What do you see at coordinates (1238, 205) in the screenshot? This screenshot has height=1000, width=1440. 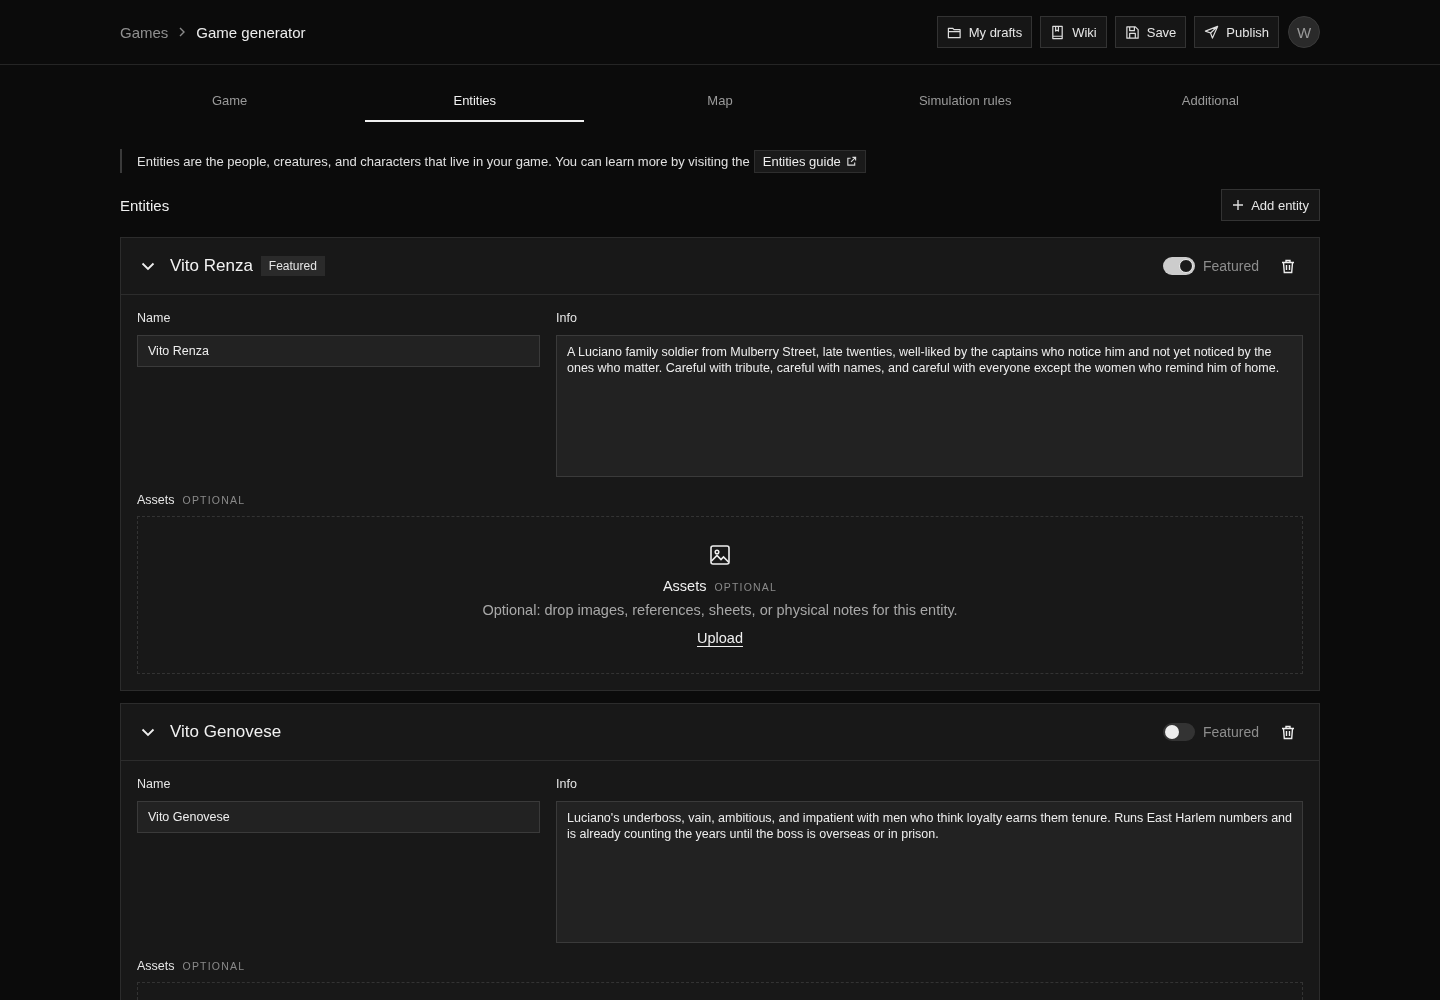 I see `plus-icon` at bounding box center [1238, 205].